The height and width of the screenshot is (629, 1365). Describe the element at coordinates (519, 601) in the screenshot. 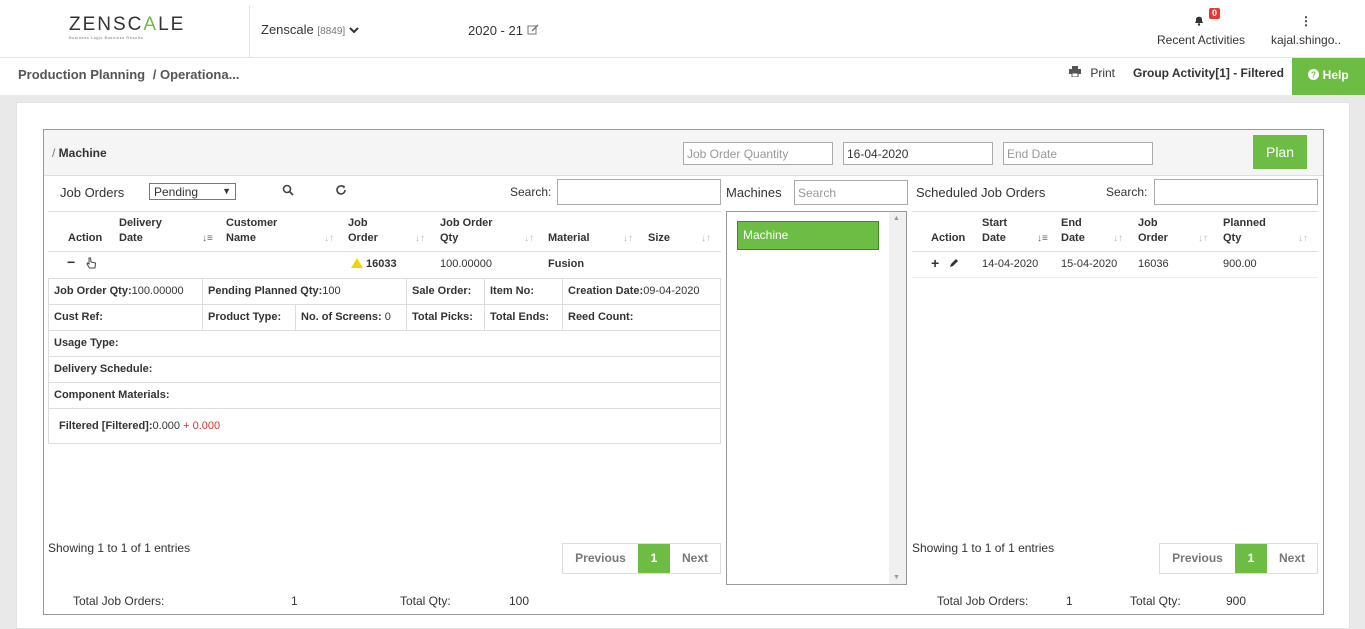

I see `total-qty-value: 100` at that location.